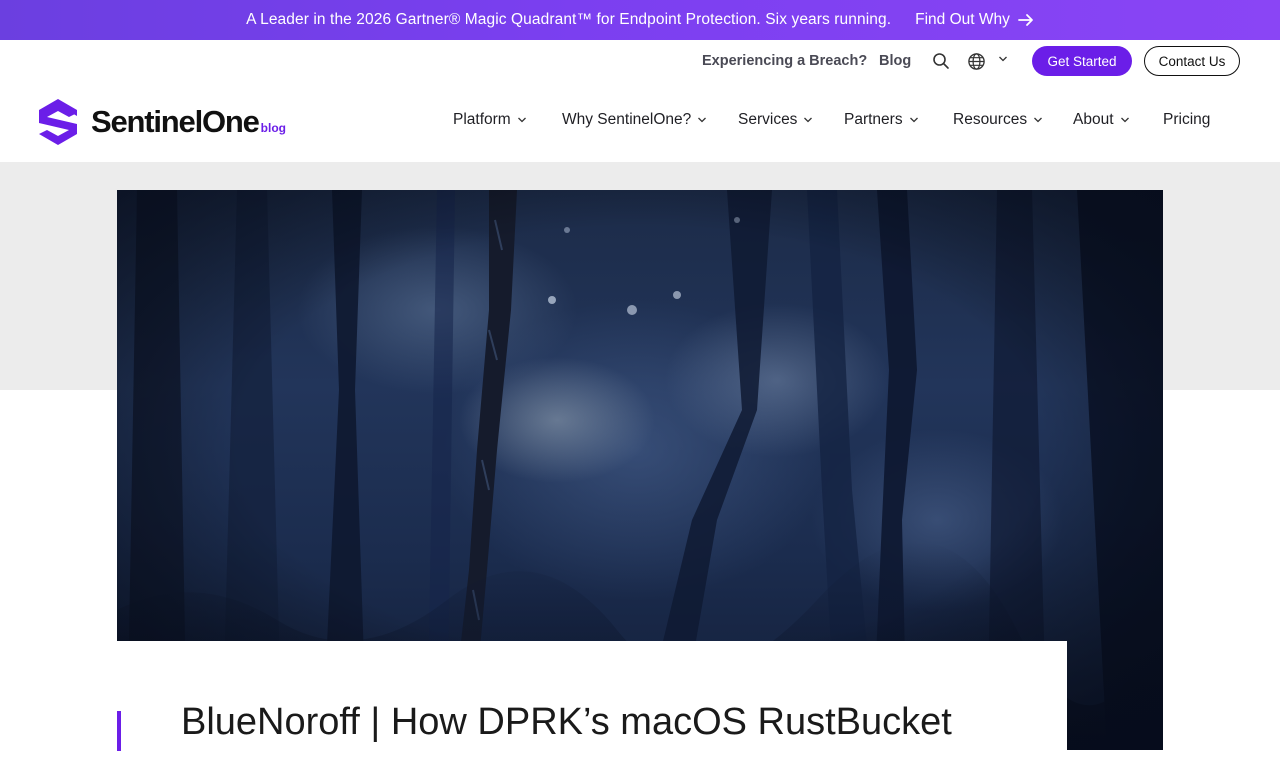 This screenshot has width=1280, height=761. Describe the element at coordinates (482, 119) in the screenshot. I see `nav-item-label: Platform` at that location.